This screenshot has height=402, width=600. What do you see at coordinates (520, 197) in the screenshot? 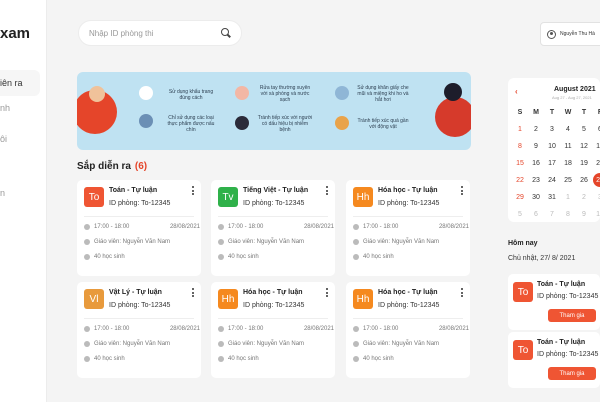
I see `calendar-day: 29` at bounding box center [520, 197].